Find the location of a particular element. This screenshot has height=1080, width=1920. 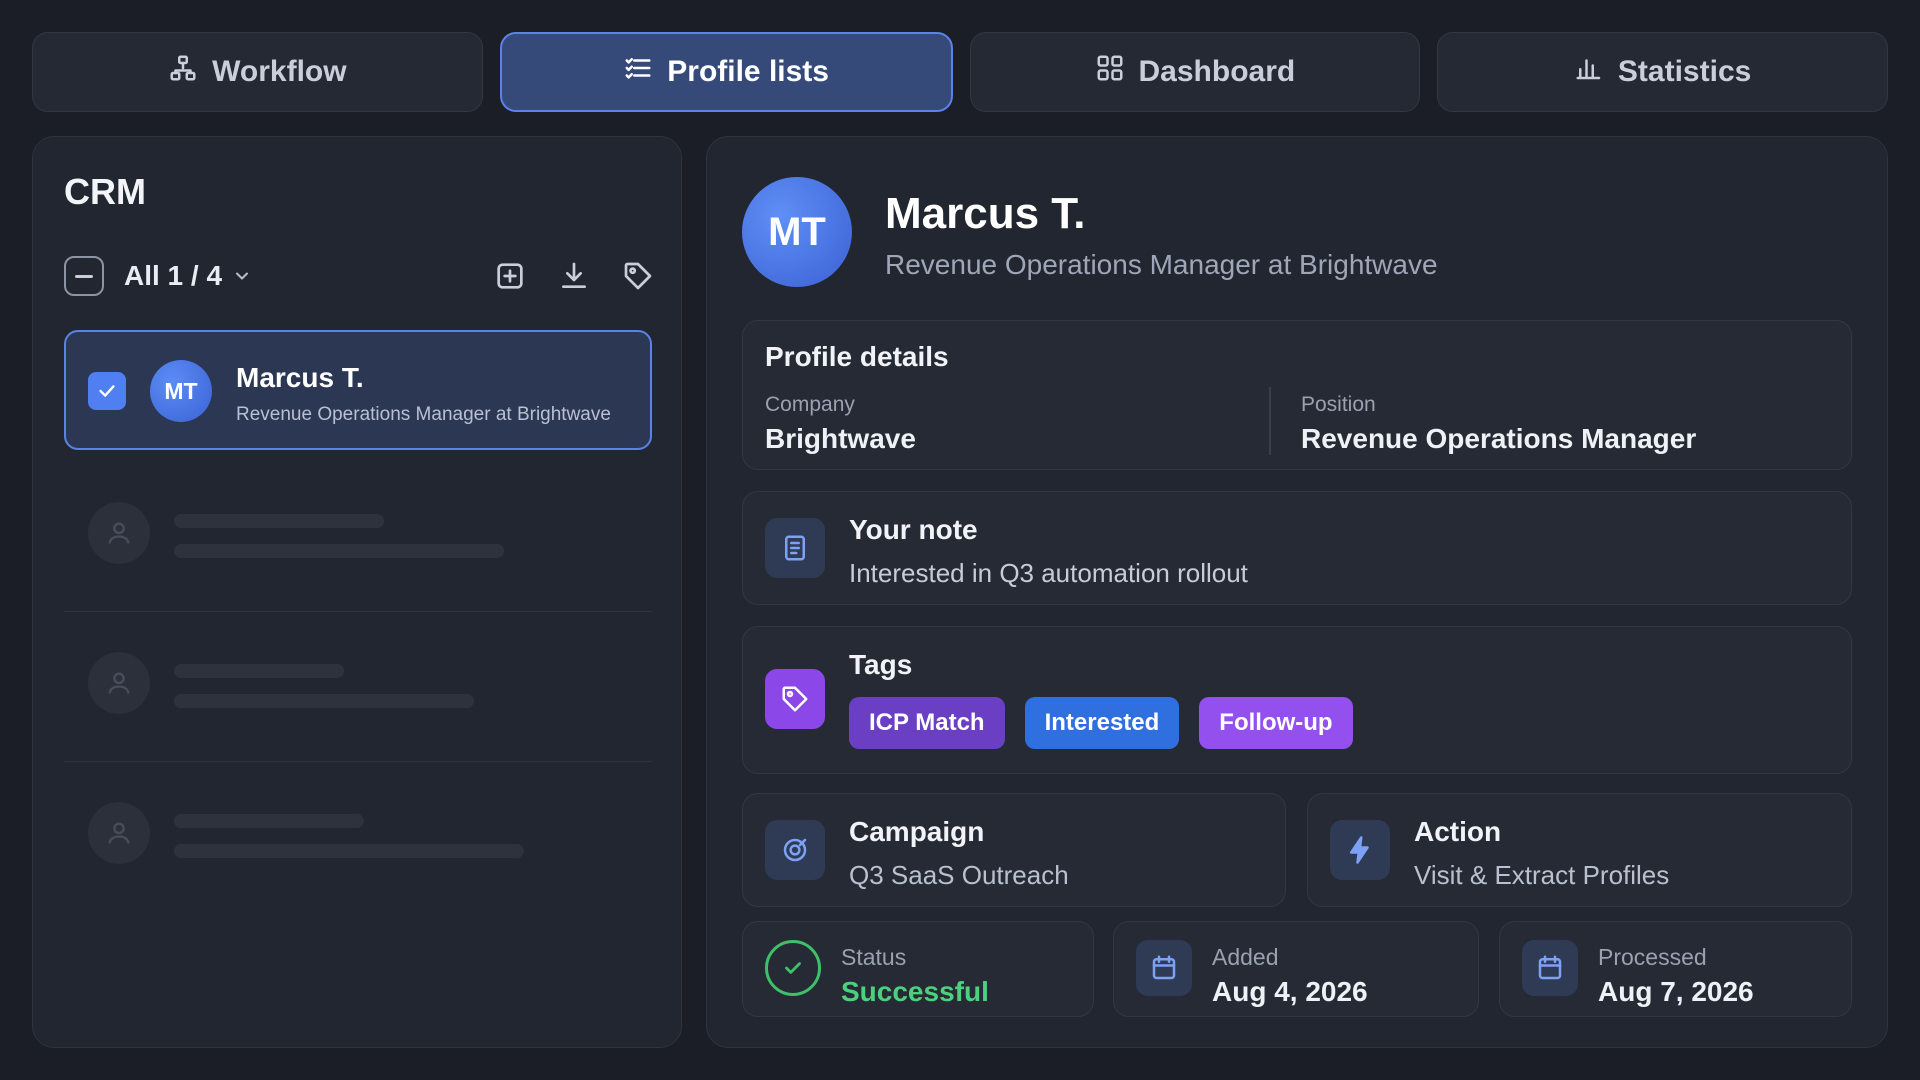

position-field: Position Revenue Operations Manager is located at coordinates (1498, 424).